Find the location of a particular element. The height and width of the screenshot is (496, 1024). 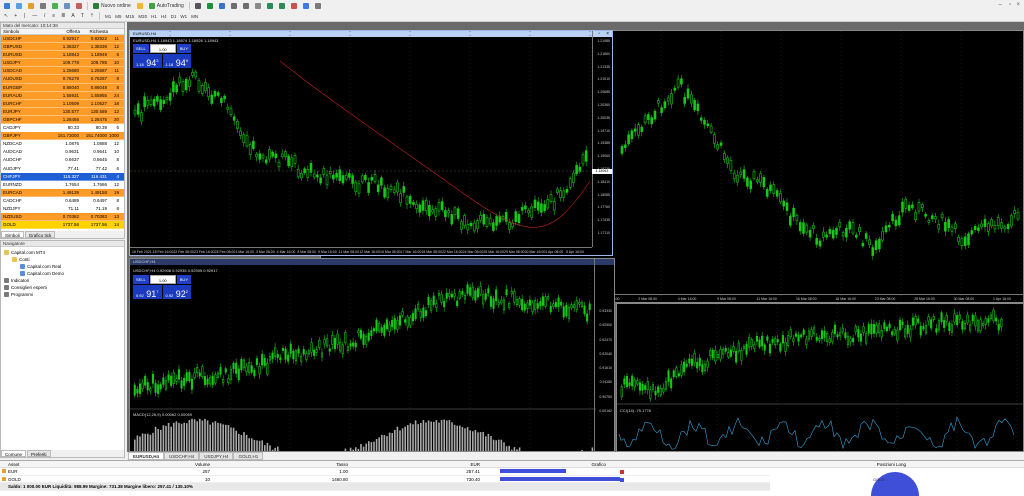

market-watch-row: NZDCAD 1.0876 1.0888 12 is located at coordinates (62, 144).